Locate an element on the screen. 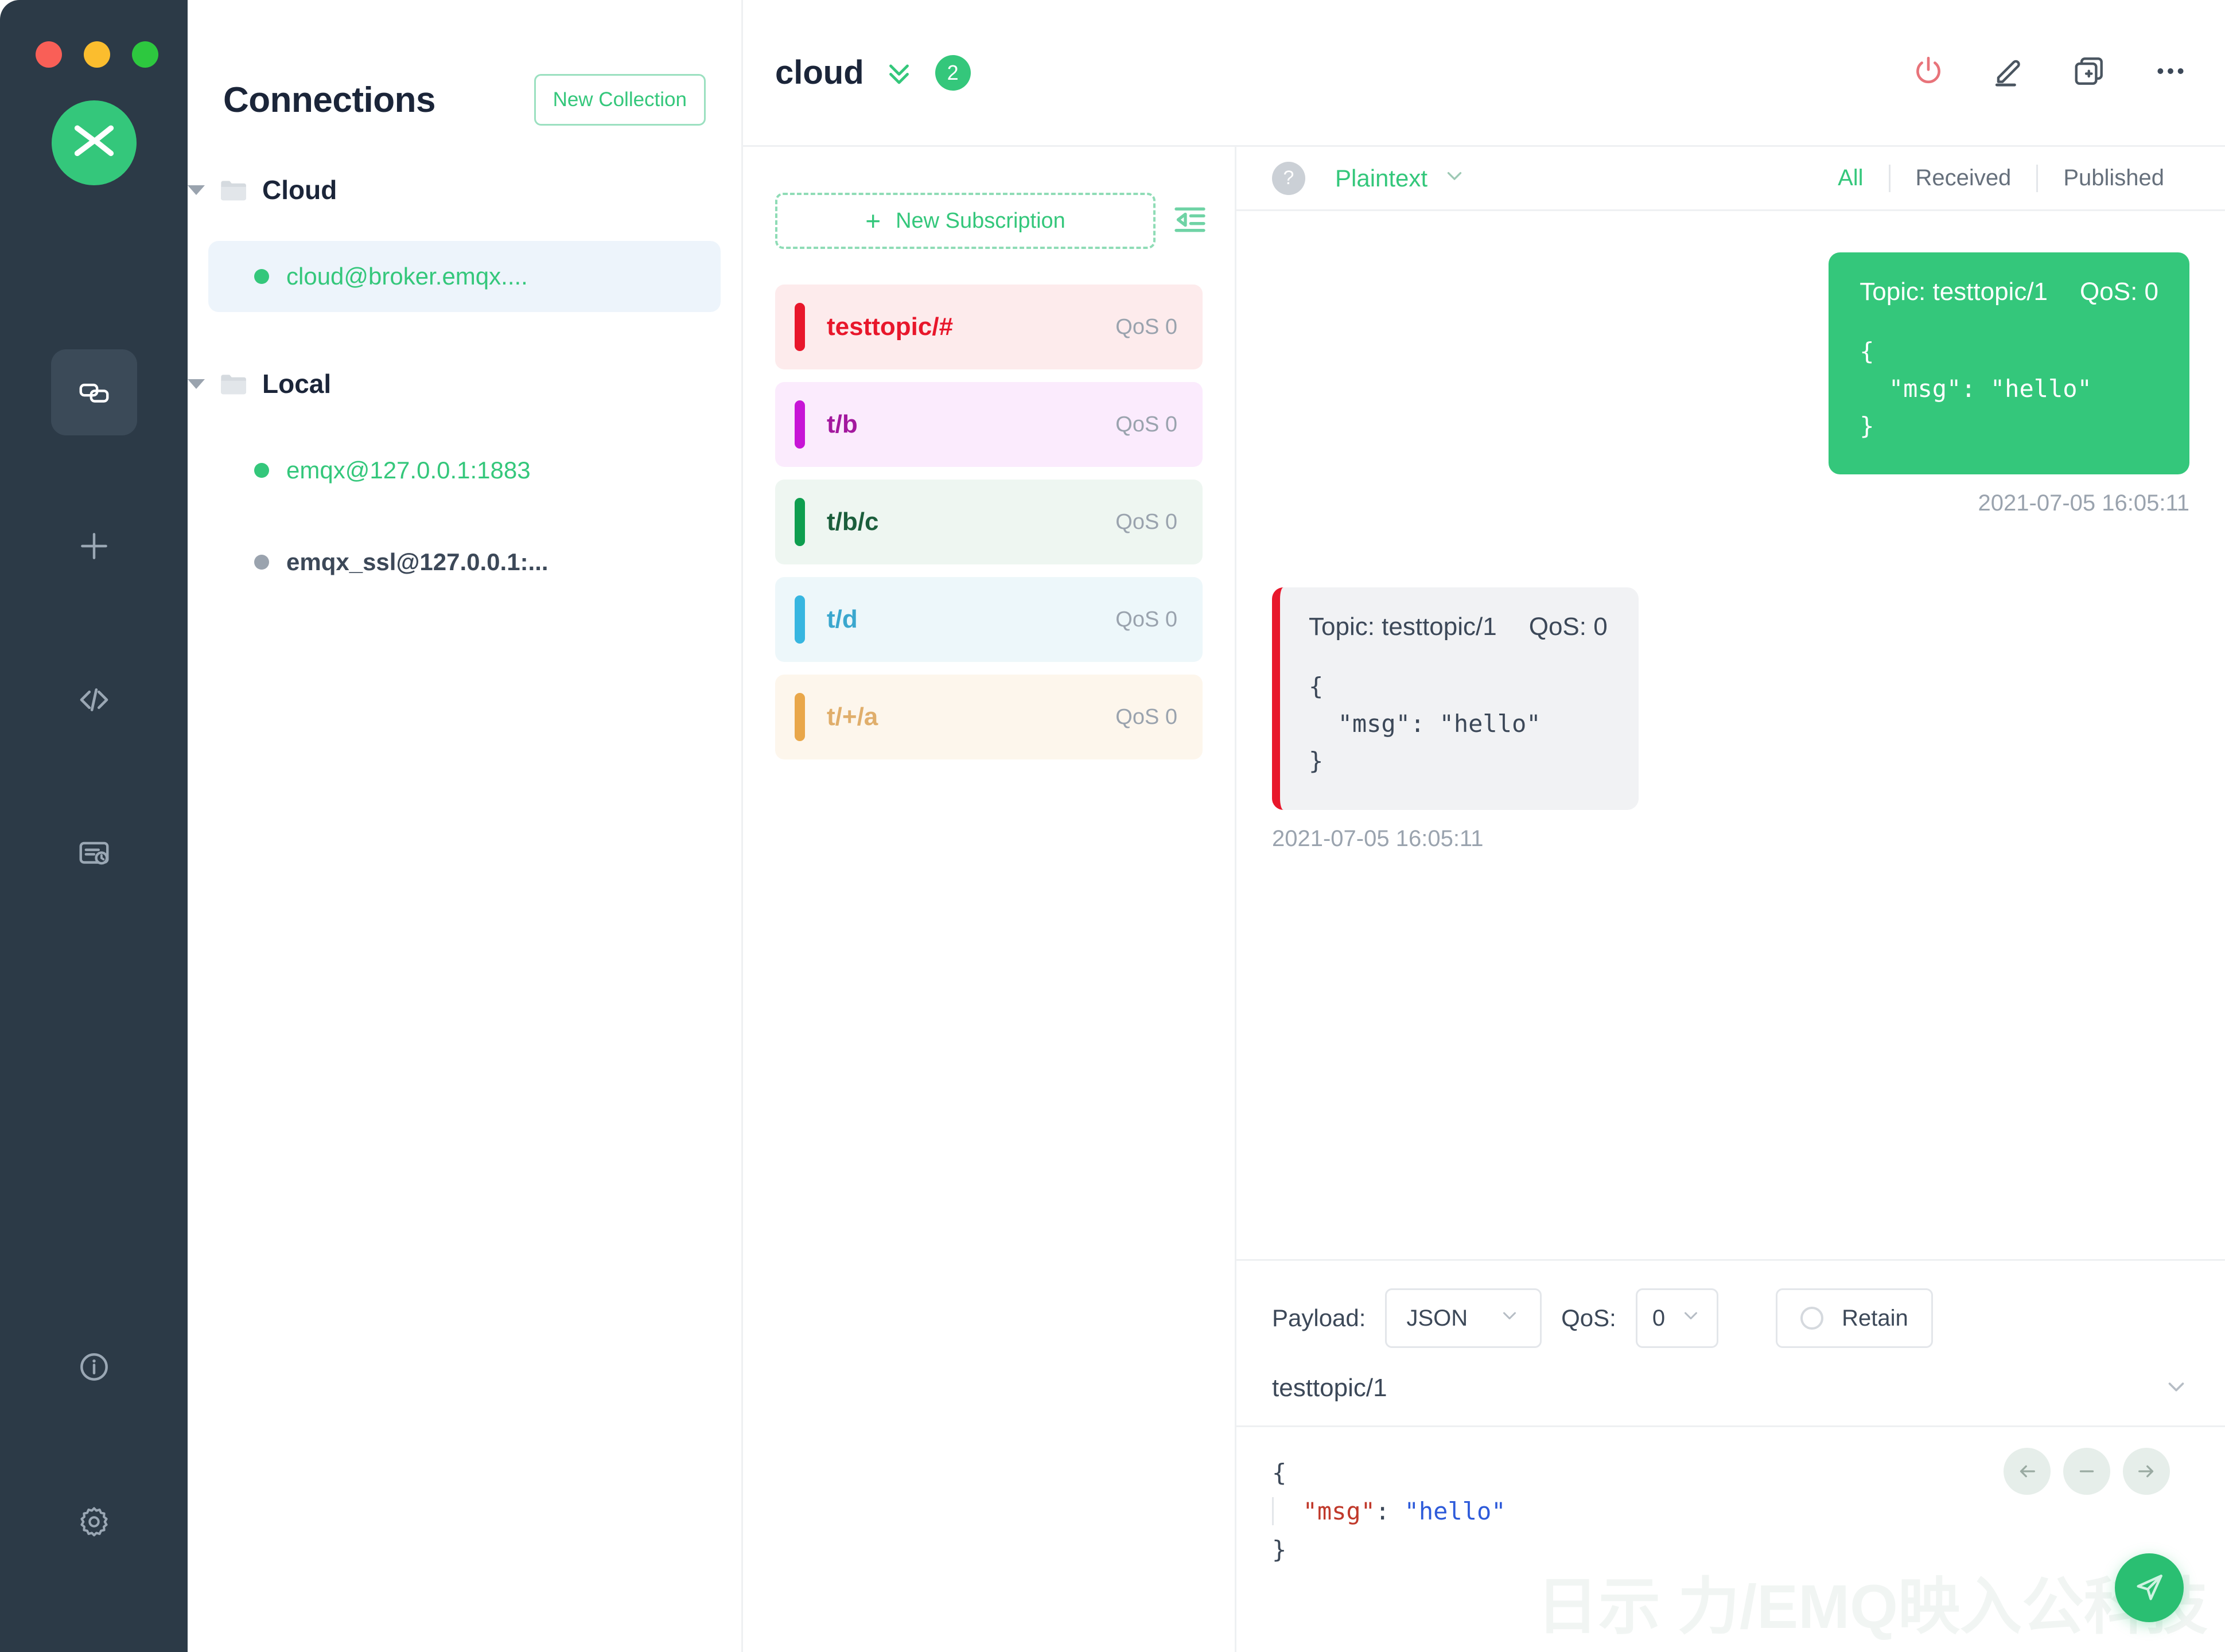 This screenshot has height=1652, width=2225. subscription-item: t/d QoS 0 is located at coordinates (989, 619).